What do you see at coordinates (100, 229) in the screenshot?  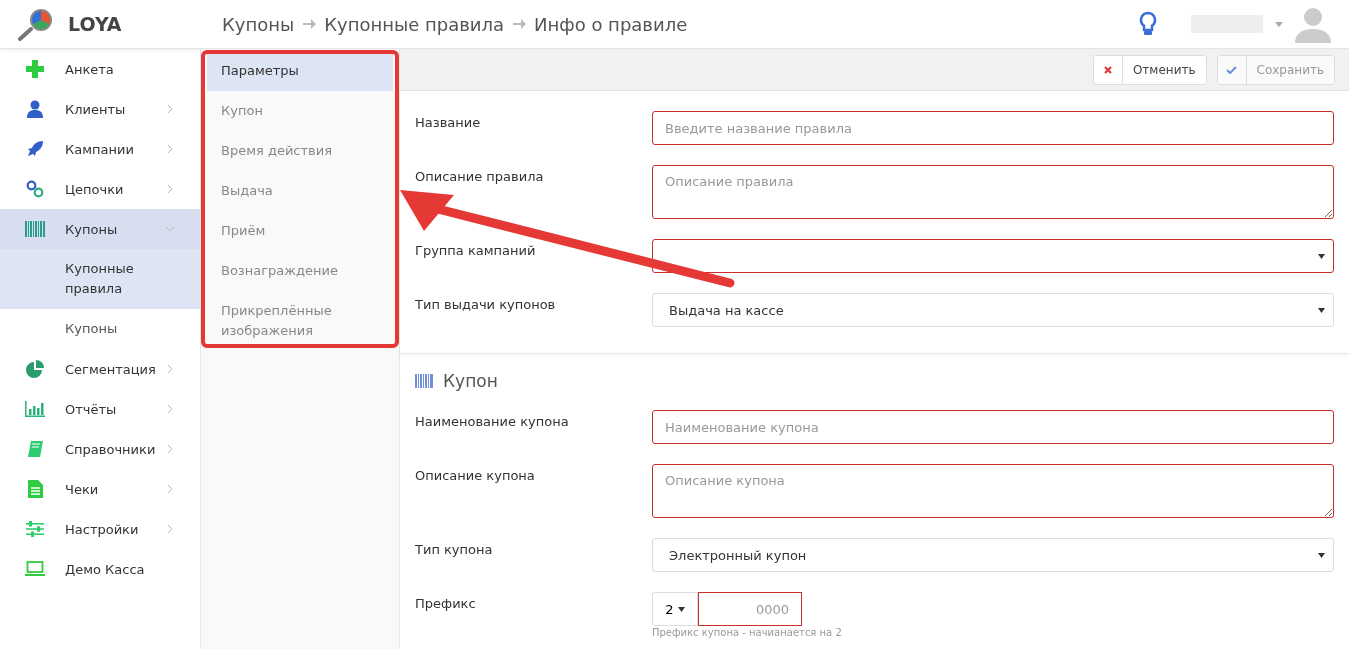 I see `sidebar-item: Купоны` at bounding box center [100, 229].